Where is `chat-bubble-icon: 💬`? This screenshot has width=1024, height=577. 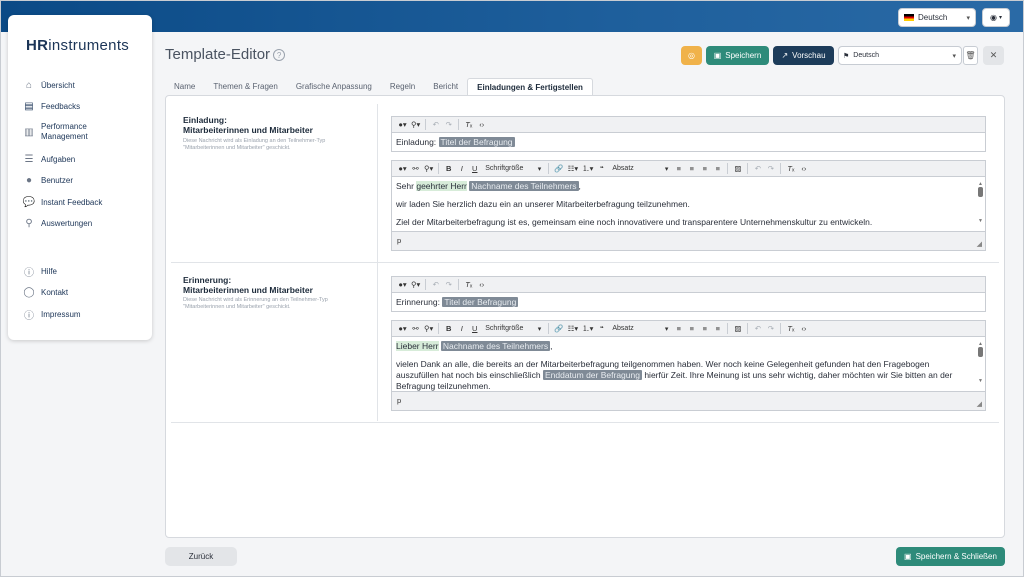 chat-bubble-icon: 💬 is located at coordinates (29, 202).